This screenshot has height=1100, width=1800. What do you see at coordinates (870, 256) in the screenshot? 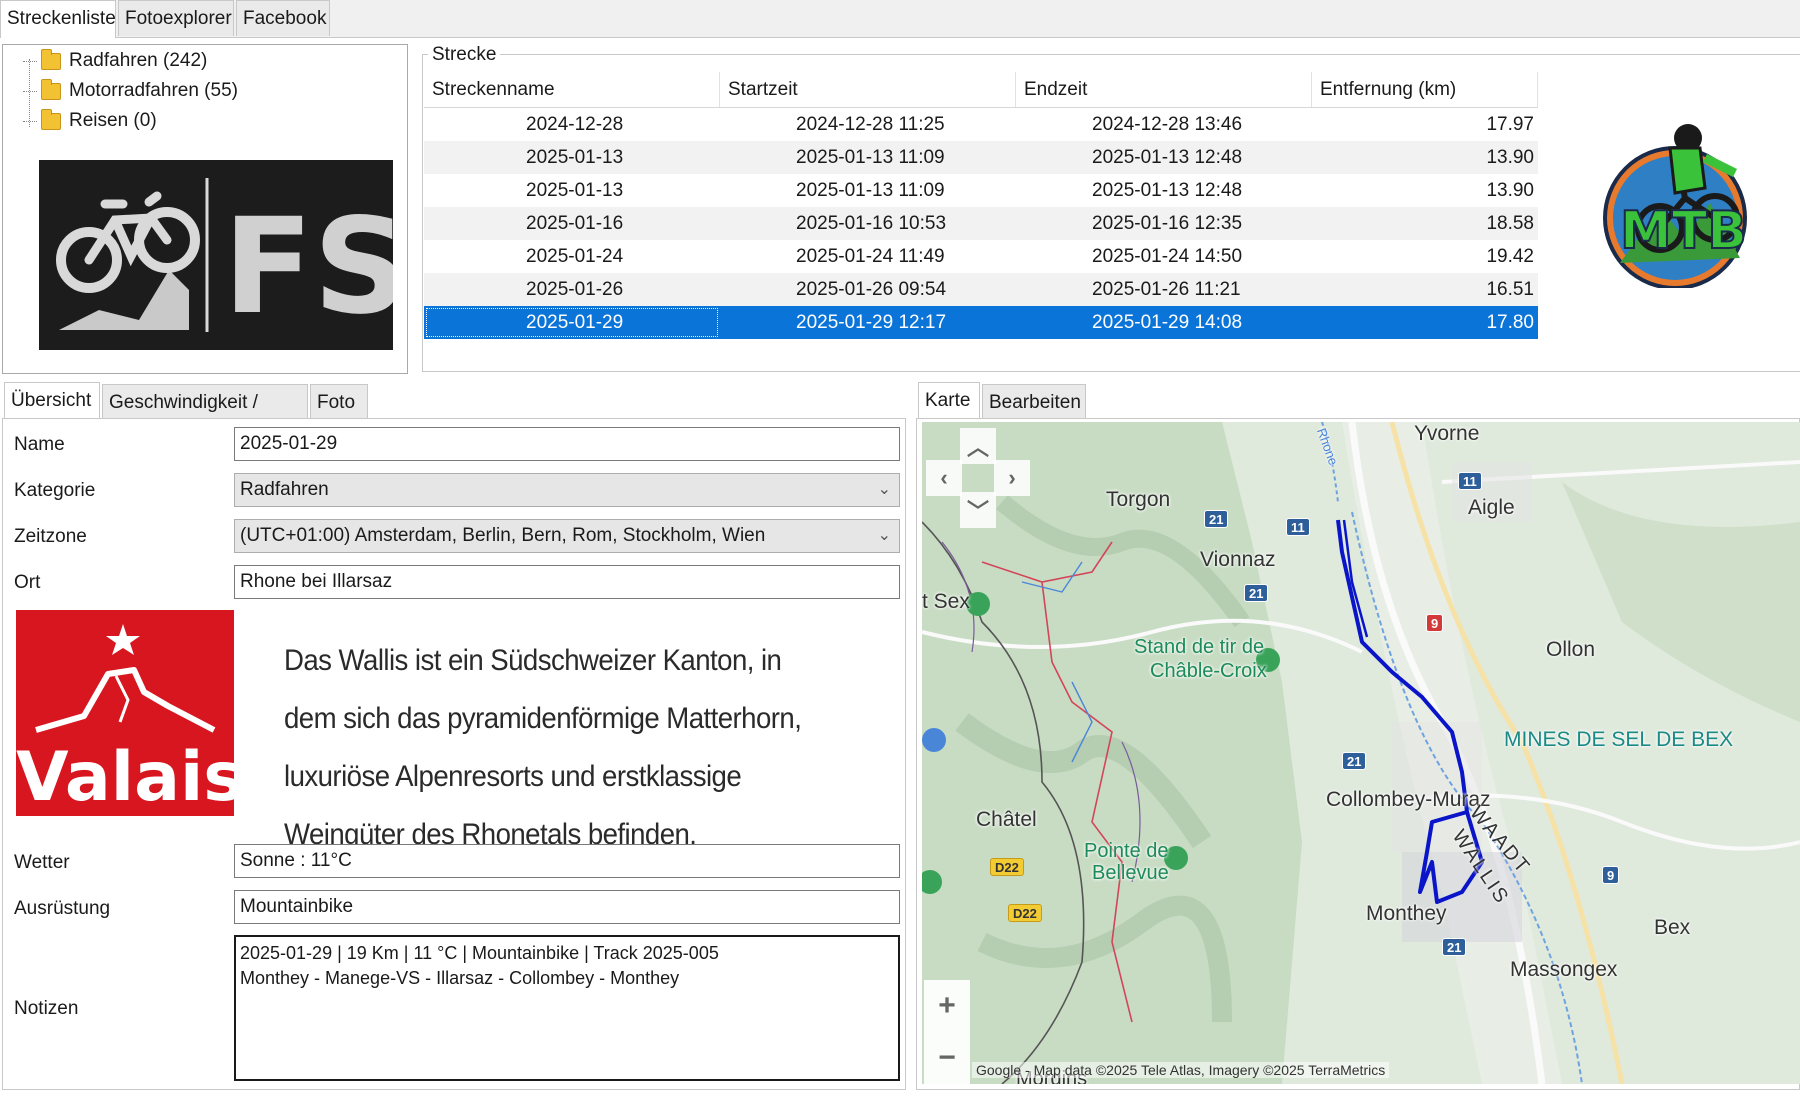
I see `cell-start: 2025-01-24 11:49` at bounding box center [870, 256].